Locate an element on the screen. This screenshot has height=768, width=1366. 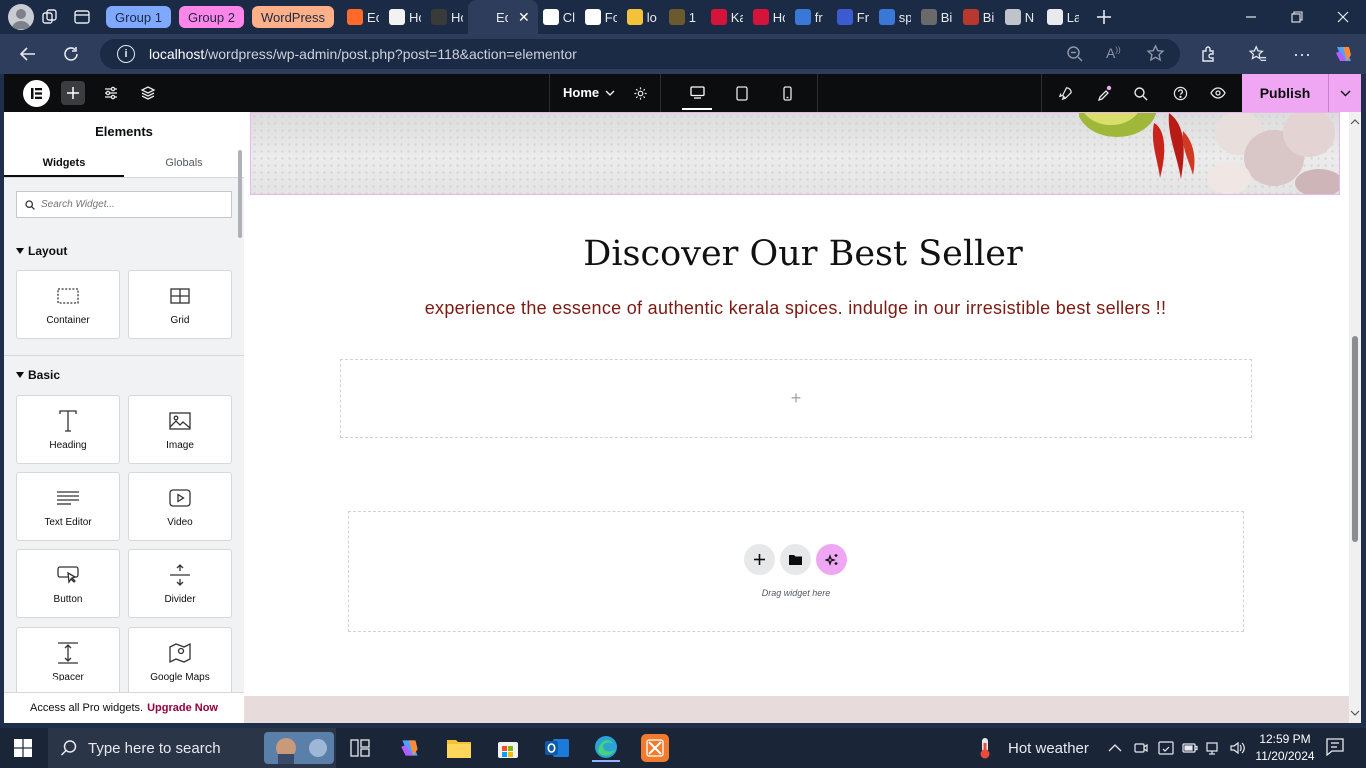
widget-google-maps: Google Maps is located at coordinates (180, 661).